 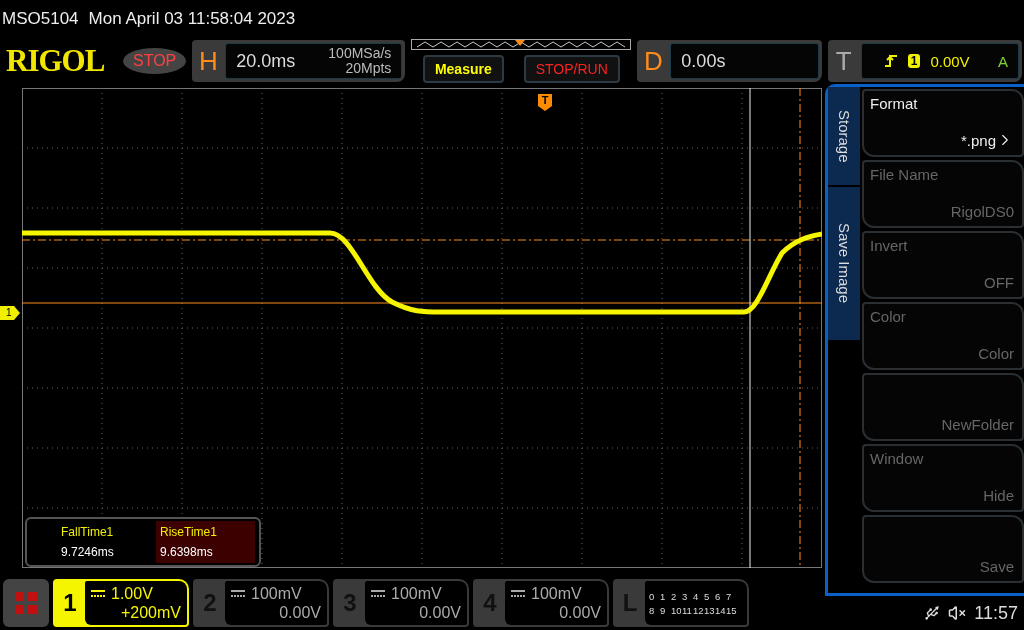 What do you see at coordinates (687, 610) in the screenshot?
I see `digital-channel-number: 11` at bounding box center [687, 610].